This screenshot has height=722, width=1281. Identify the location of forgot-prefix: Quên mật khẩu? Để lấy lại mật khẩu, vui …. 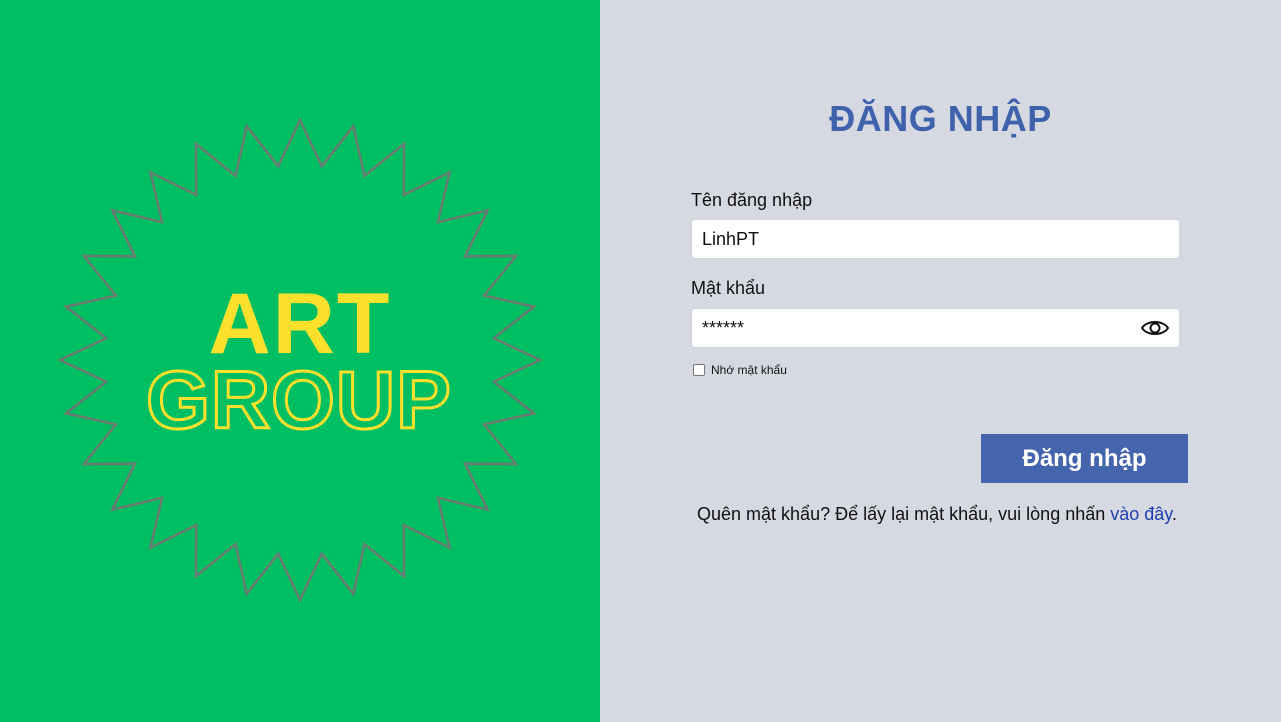
(904, 514).